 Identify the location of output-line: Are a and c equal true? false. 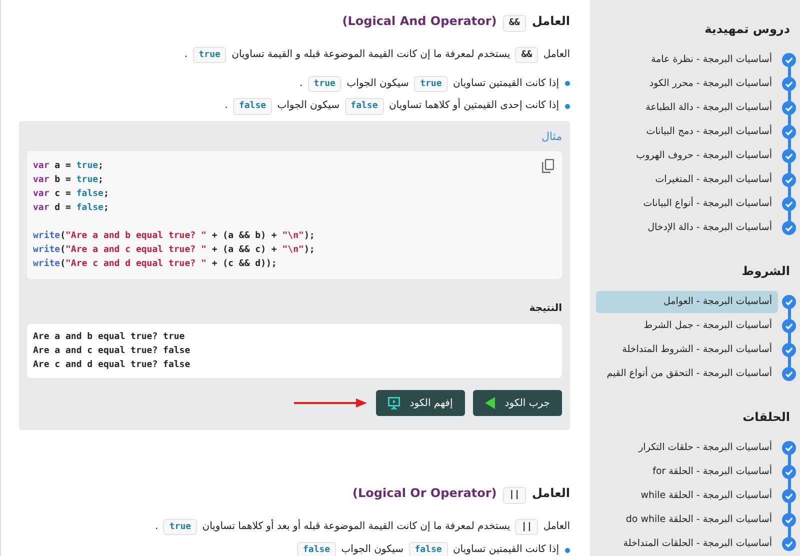
(111, 351).